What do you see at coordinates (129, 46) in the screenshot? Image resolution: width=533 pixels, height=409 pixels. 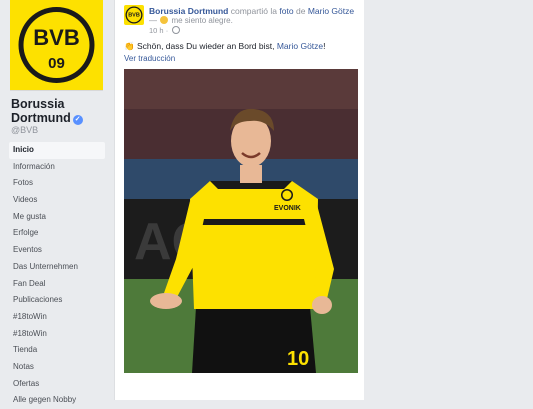 I see `clap-hand-icon: 👏` at bounding box center [129, 46].